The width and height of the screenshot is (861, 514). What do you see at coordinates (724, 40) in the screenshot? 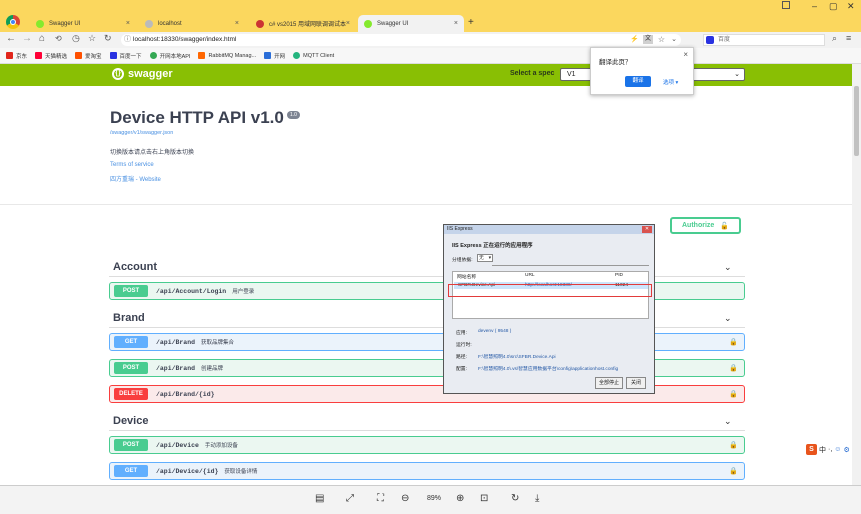
I see `search-placeholder: 百度` at bounding box center [724, 40].